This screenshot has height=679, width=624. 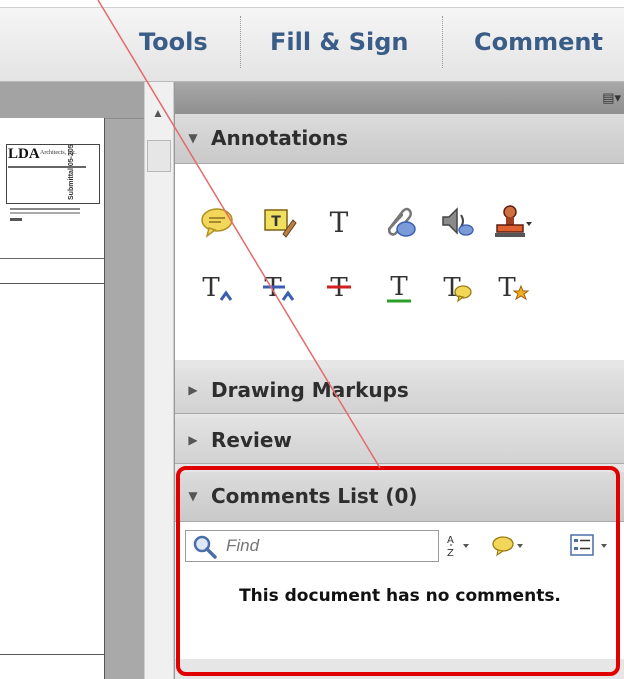 What do you see at coordinates (24, 154) in the screenshot?
I see `firm-logo: LDA` at bounding box center [24, 154].